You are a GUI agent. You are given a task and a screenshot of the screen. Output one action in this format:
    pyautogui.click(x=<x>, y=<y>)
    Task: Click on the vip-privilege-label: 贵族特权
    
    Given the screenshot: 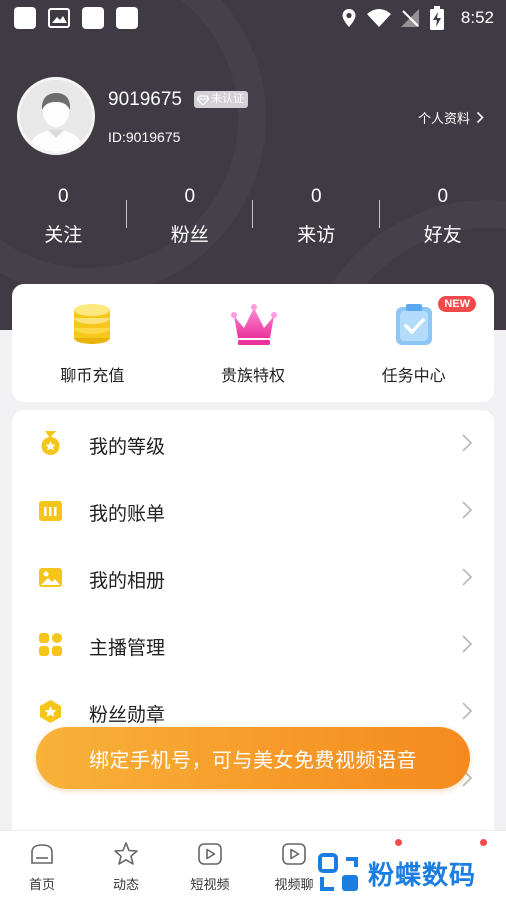 What is the action you would take?
    pyautogui.click(x=253, y=374)
    